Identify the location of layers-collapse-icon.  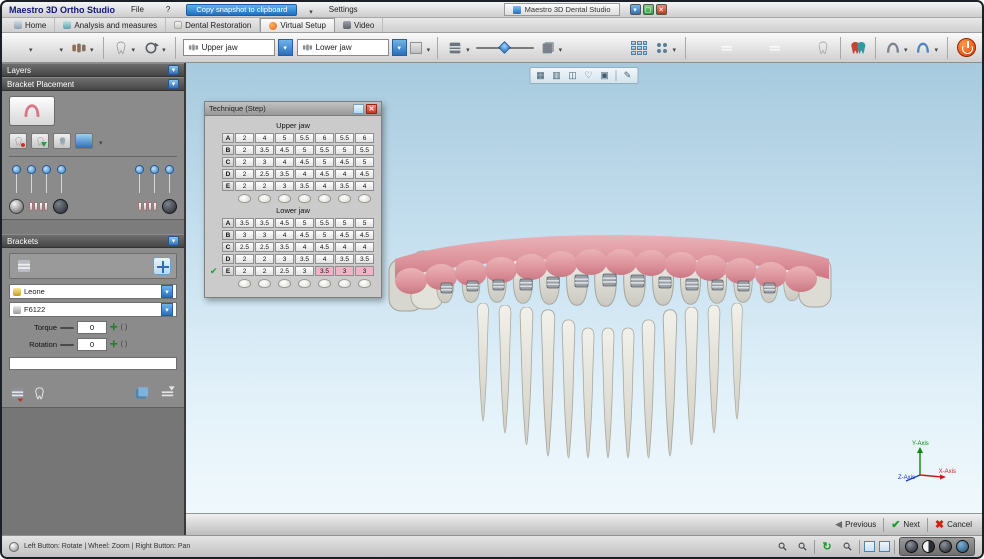
(173, 70).